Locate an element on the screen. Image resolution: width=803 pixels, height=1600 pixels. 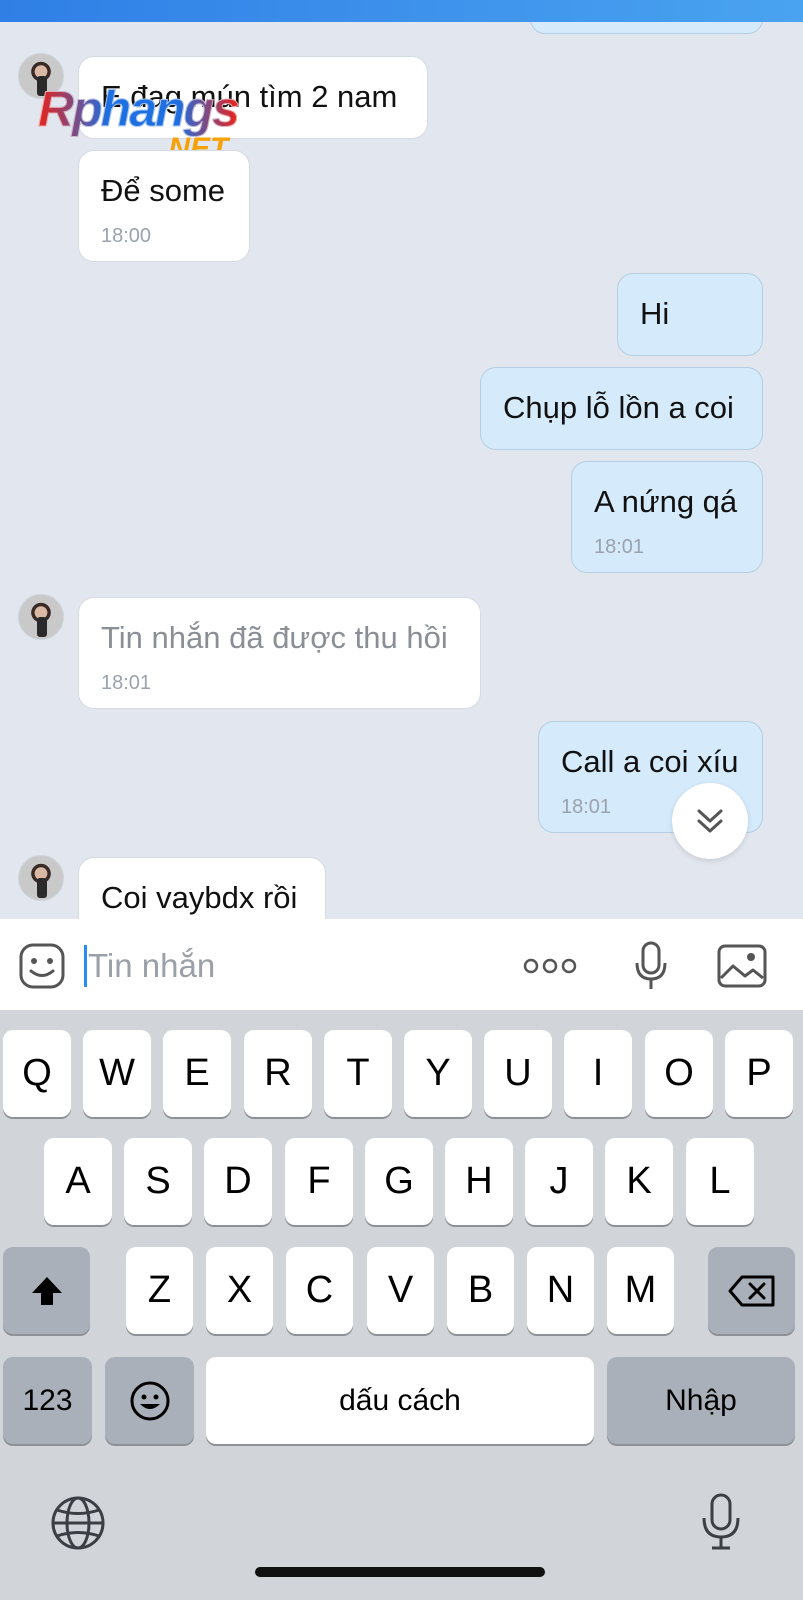
emoji-key is located at coordinates (149, 1400).